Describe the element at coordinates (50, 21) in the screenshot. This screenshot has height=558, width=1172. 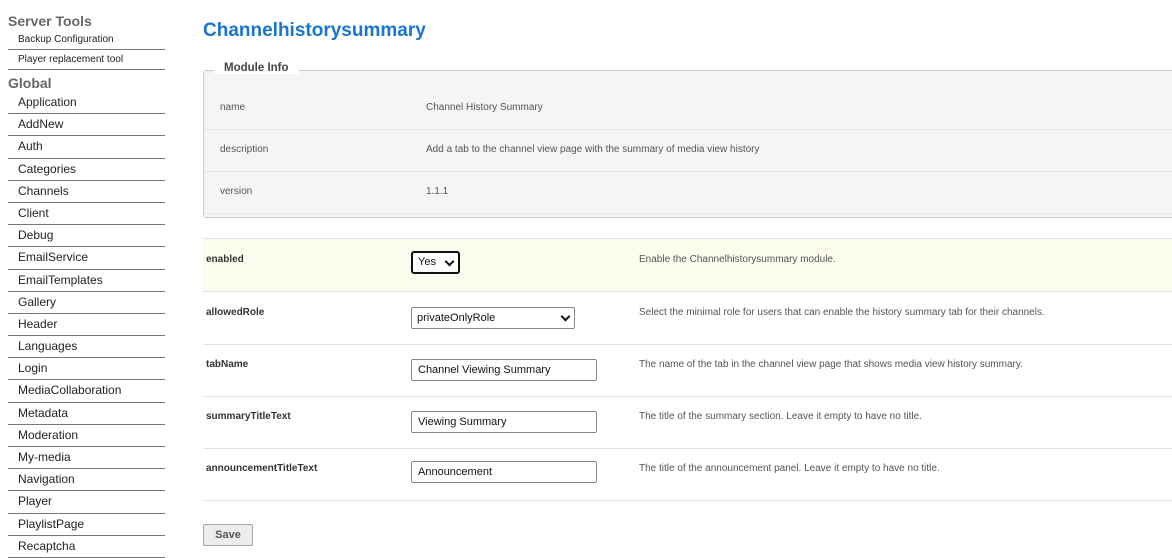
I see `sidebar-heading-server-tools: Server Tools` at that location.